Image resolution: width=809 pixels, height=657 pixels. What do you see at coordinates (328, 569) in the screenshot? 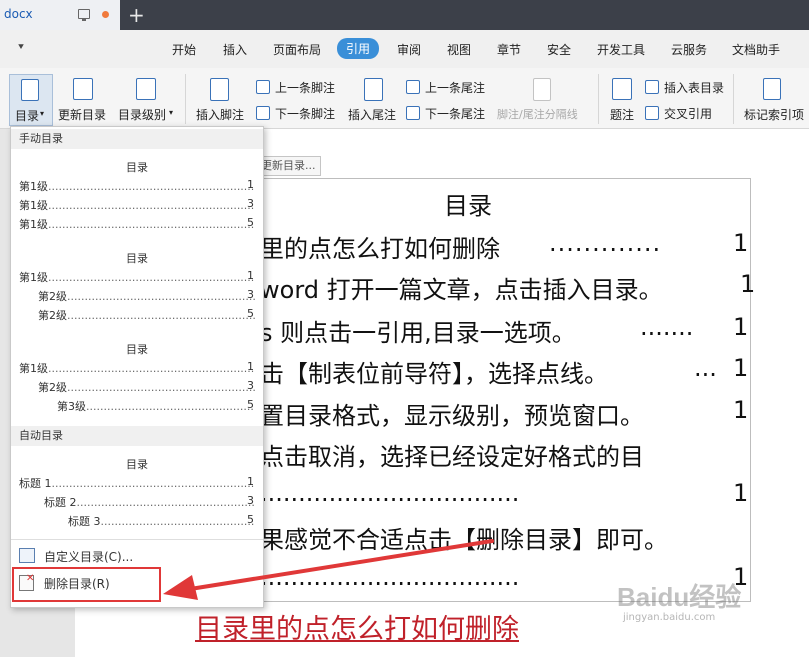
I see `annotation-arrow` at bounding box center [328, 569].